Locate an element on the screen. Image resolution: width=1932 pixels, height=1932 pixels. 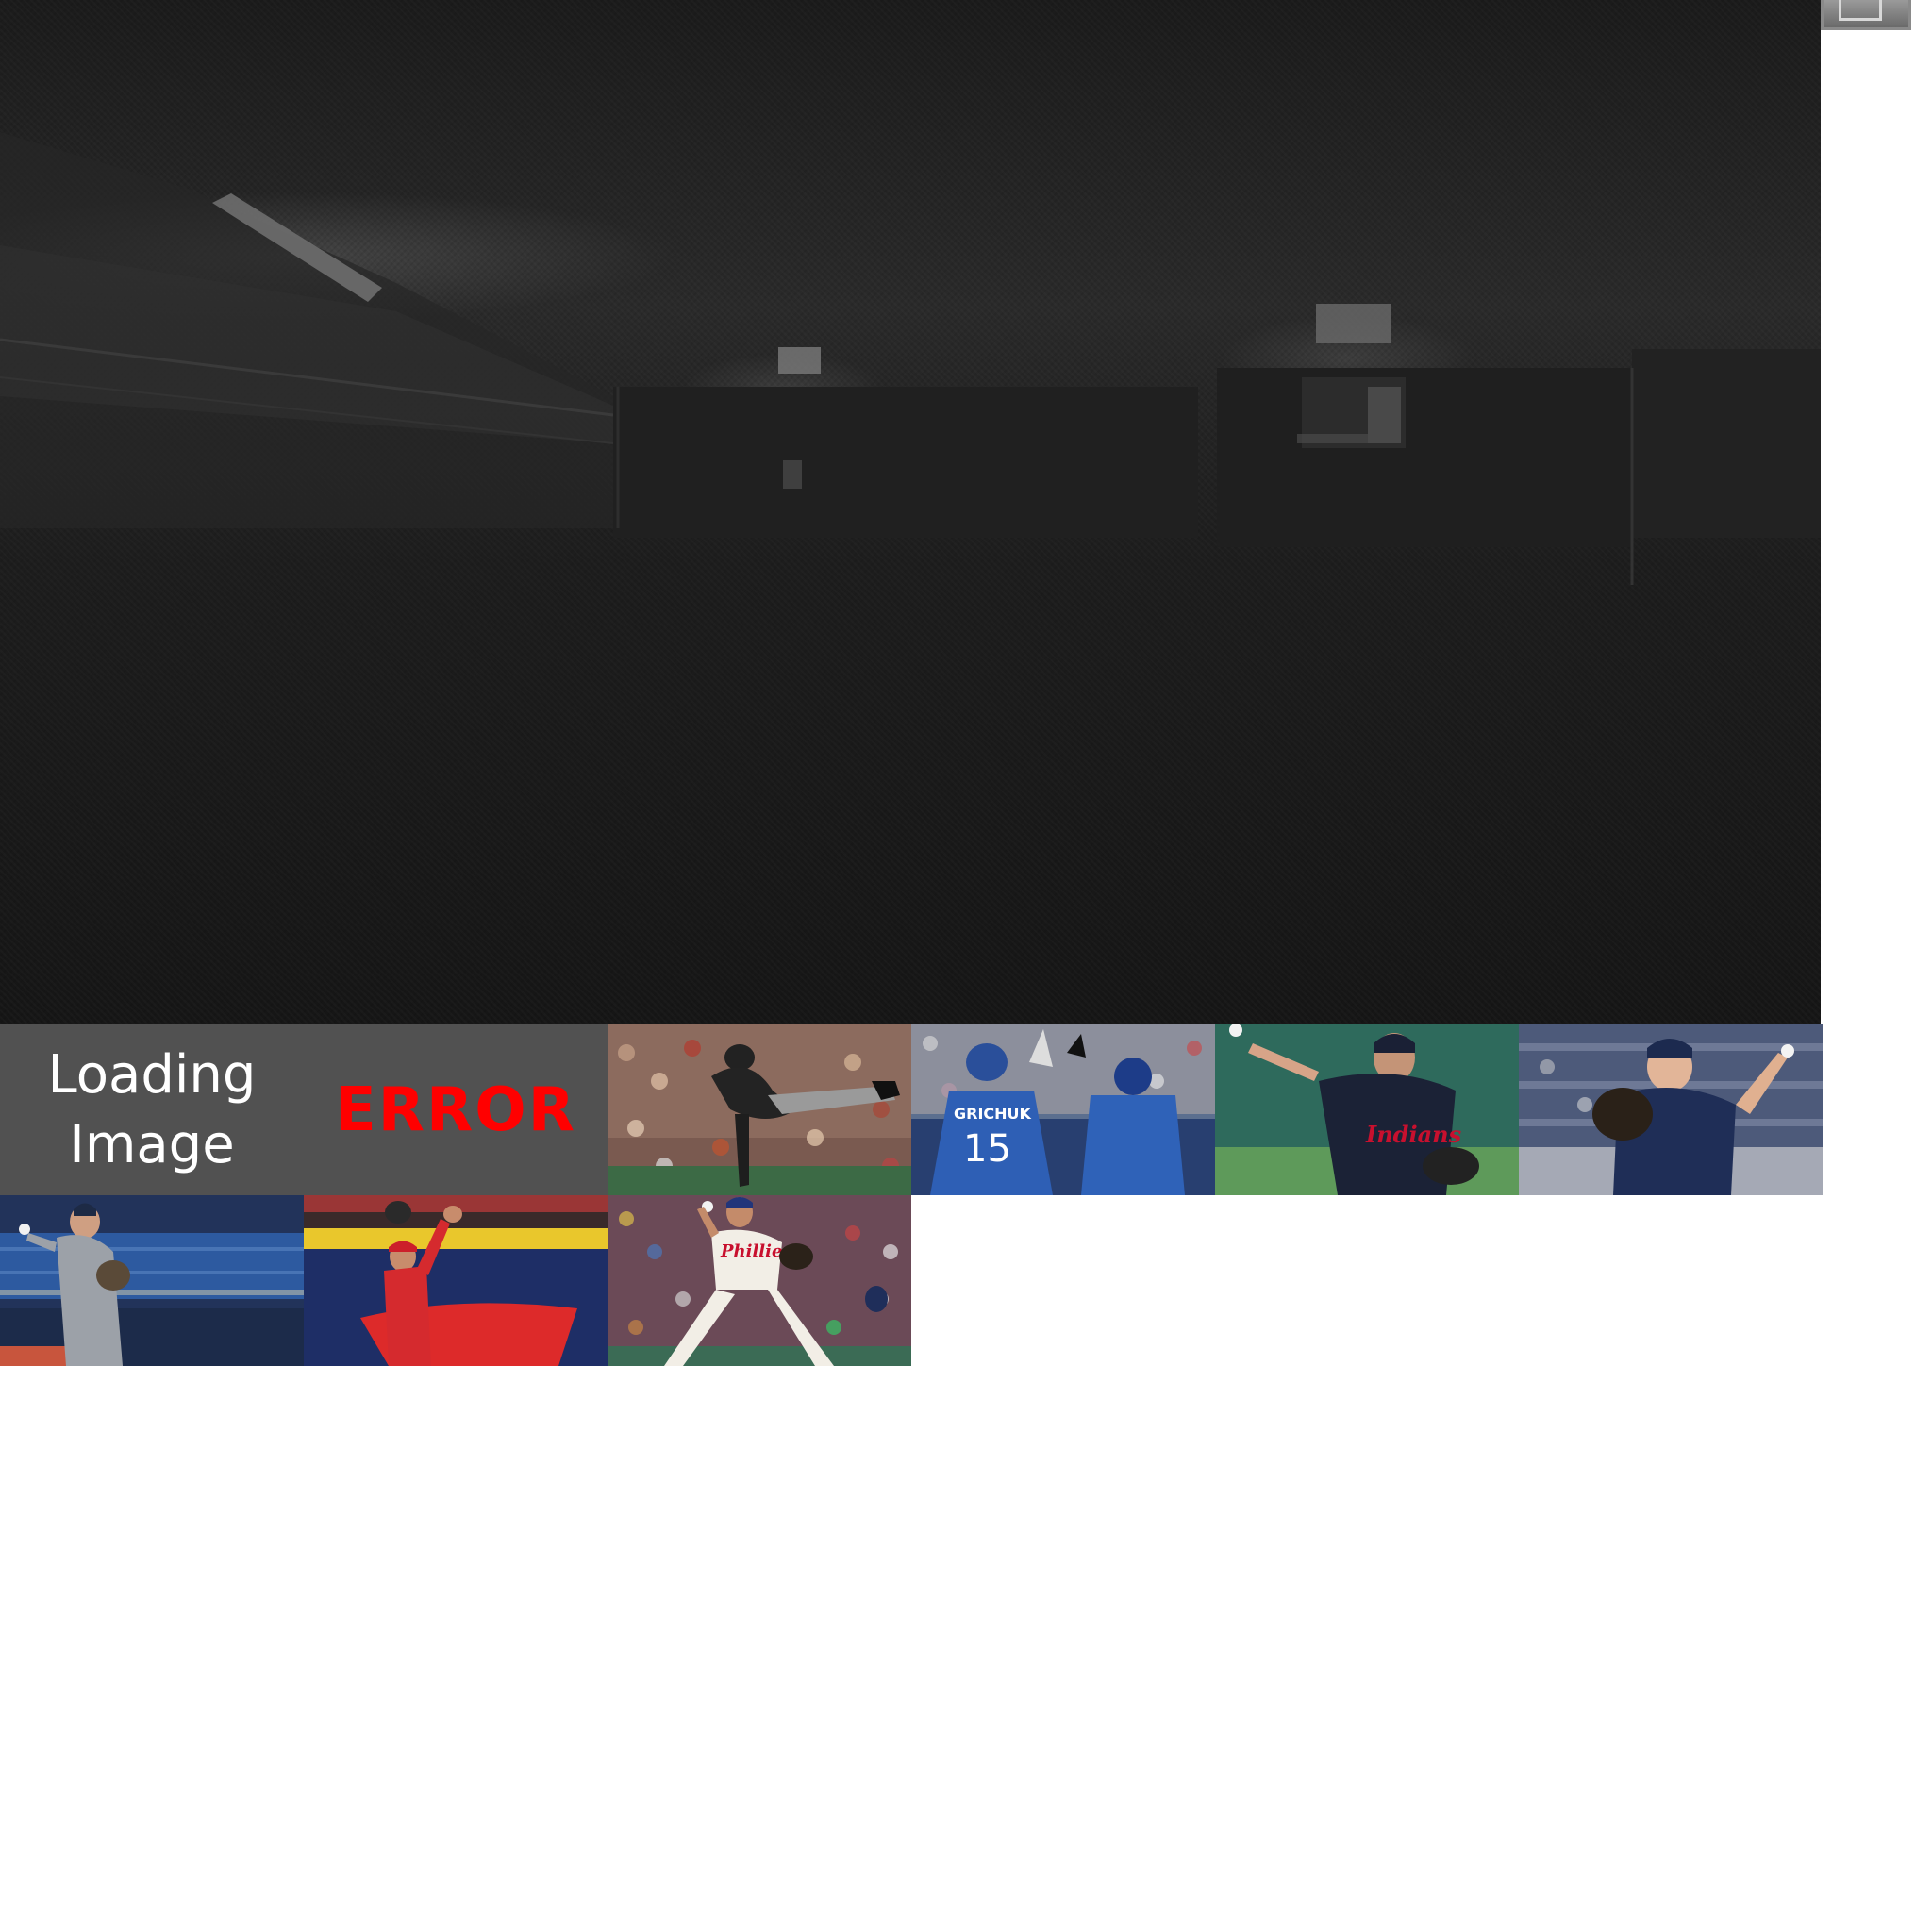
thumbnail-indians-pitcher: Indians is located at coordinates (1367, 1109).